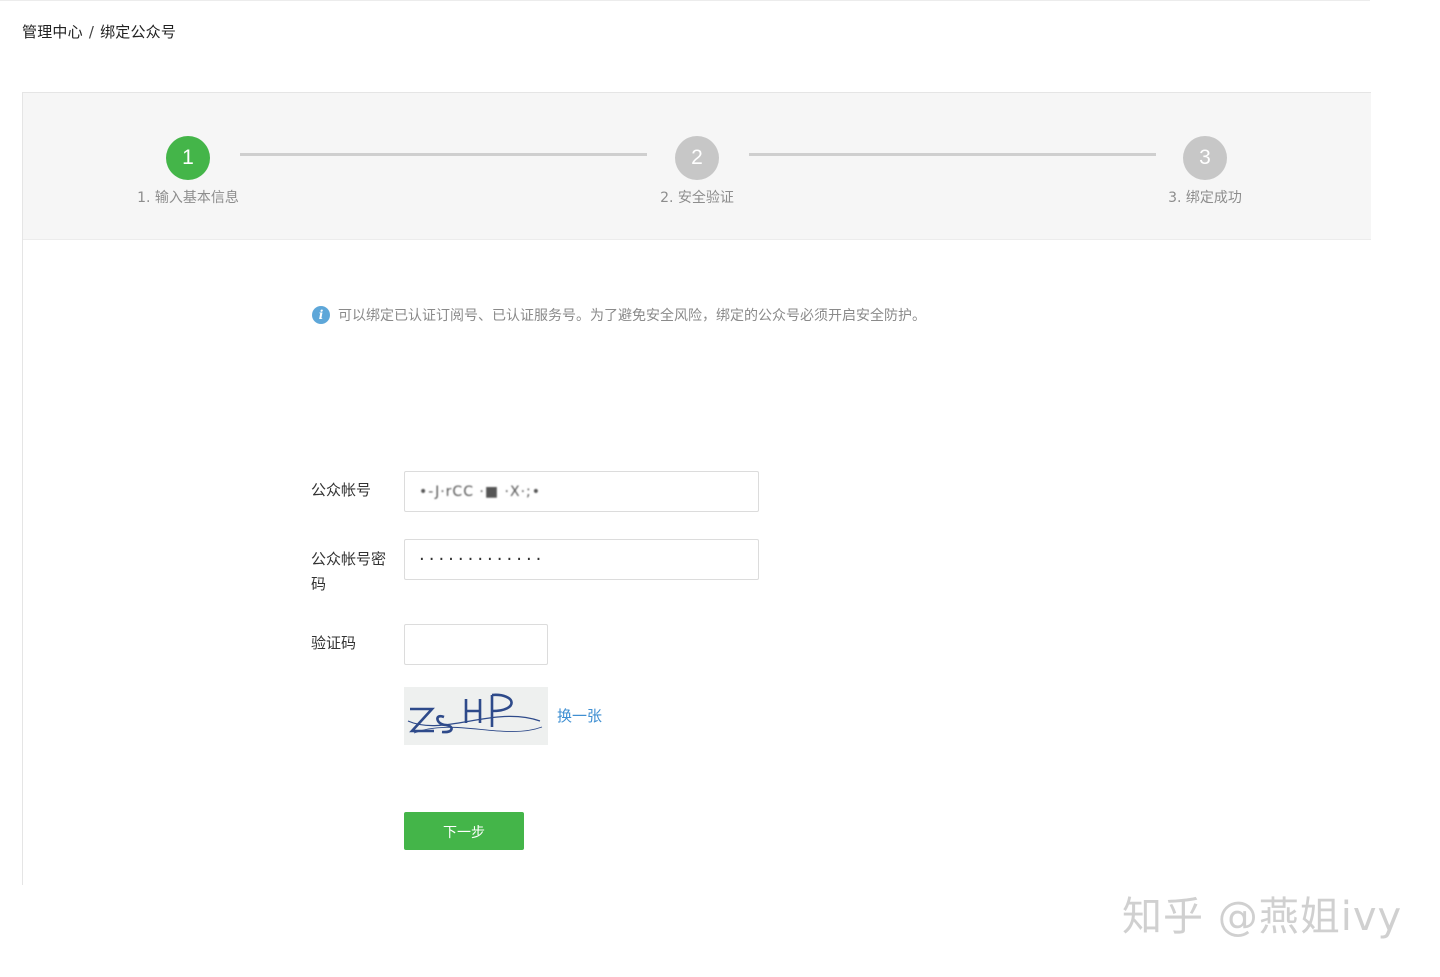 The width and height of the screenshot is (1440, 977). Describe the element at coordinates (581, 559) in the screenshot. I see `password-input: ·············` at that location.